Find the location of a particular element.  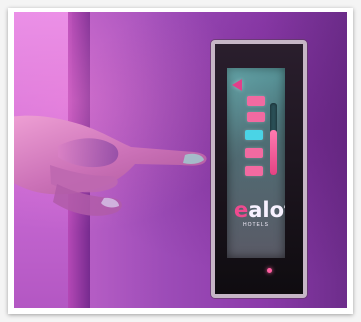

selected-screen-option-button is located at coordinates (254, 135).